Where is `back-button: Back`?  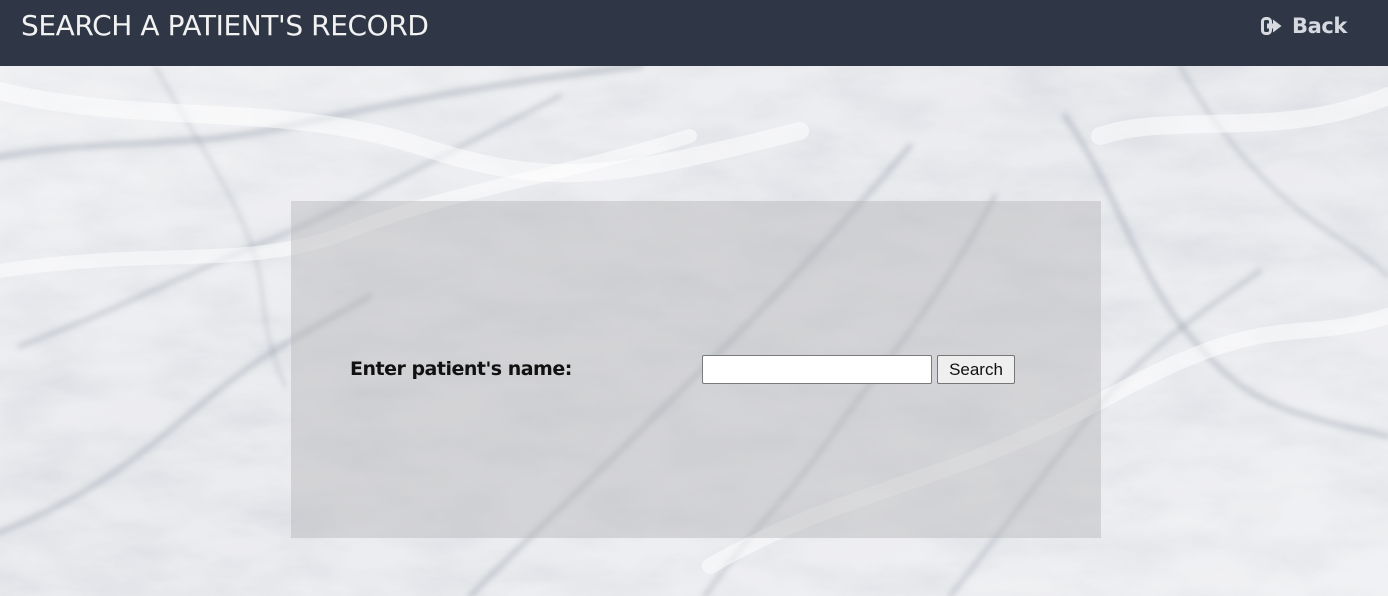
back-button: Back is located at coordinates (1304, 26).